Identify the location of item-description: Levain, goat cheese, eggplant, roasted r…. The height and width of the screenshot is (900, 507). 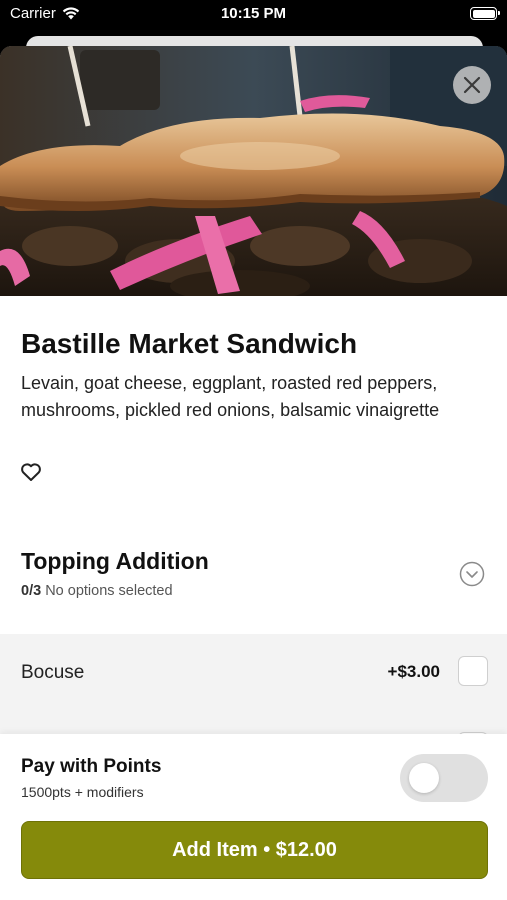
(230, 396).